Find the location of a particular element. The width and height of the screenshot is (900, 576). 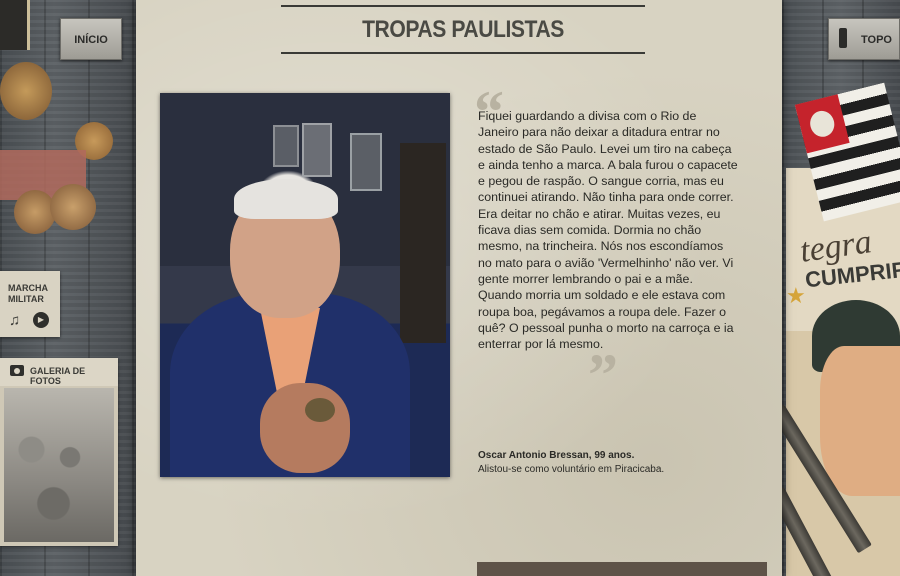

page-title: TROPAS PAULISTAS is located at coordinates (463, 29).